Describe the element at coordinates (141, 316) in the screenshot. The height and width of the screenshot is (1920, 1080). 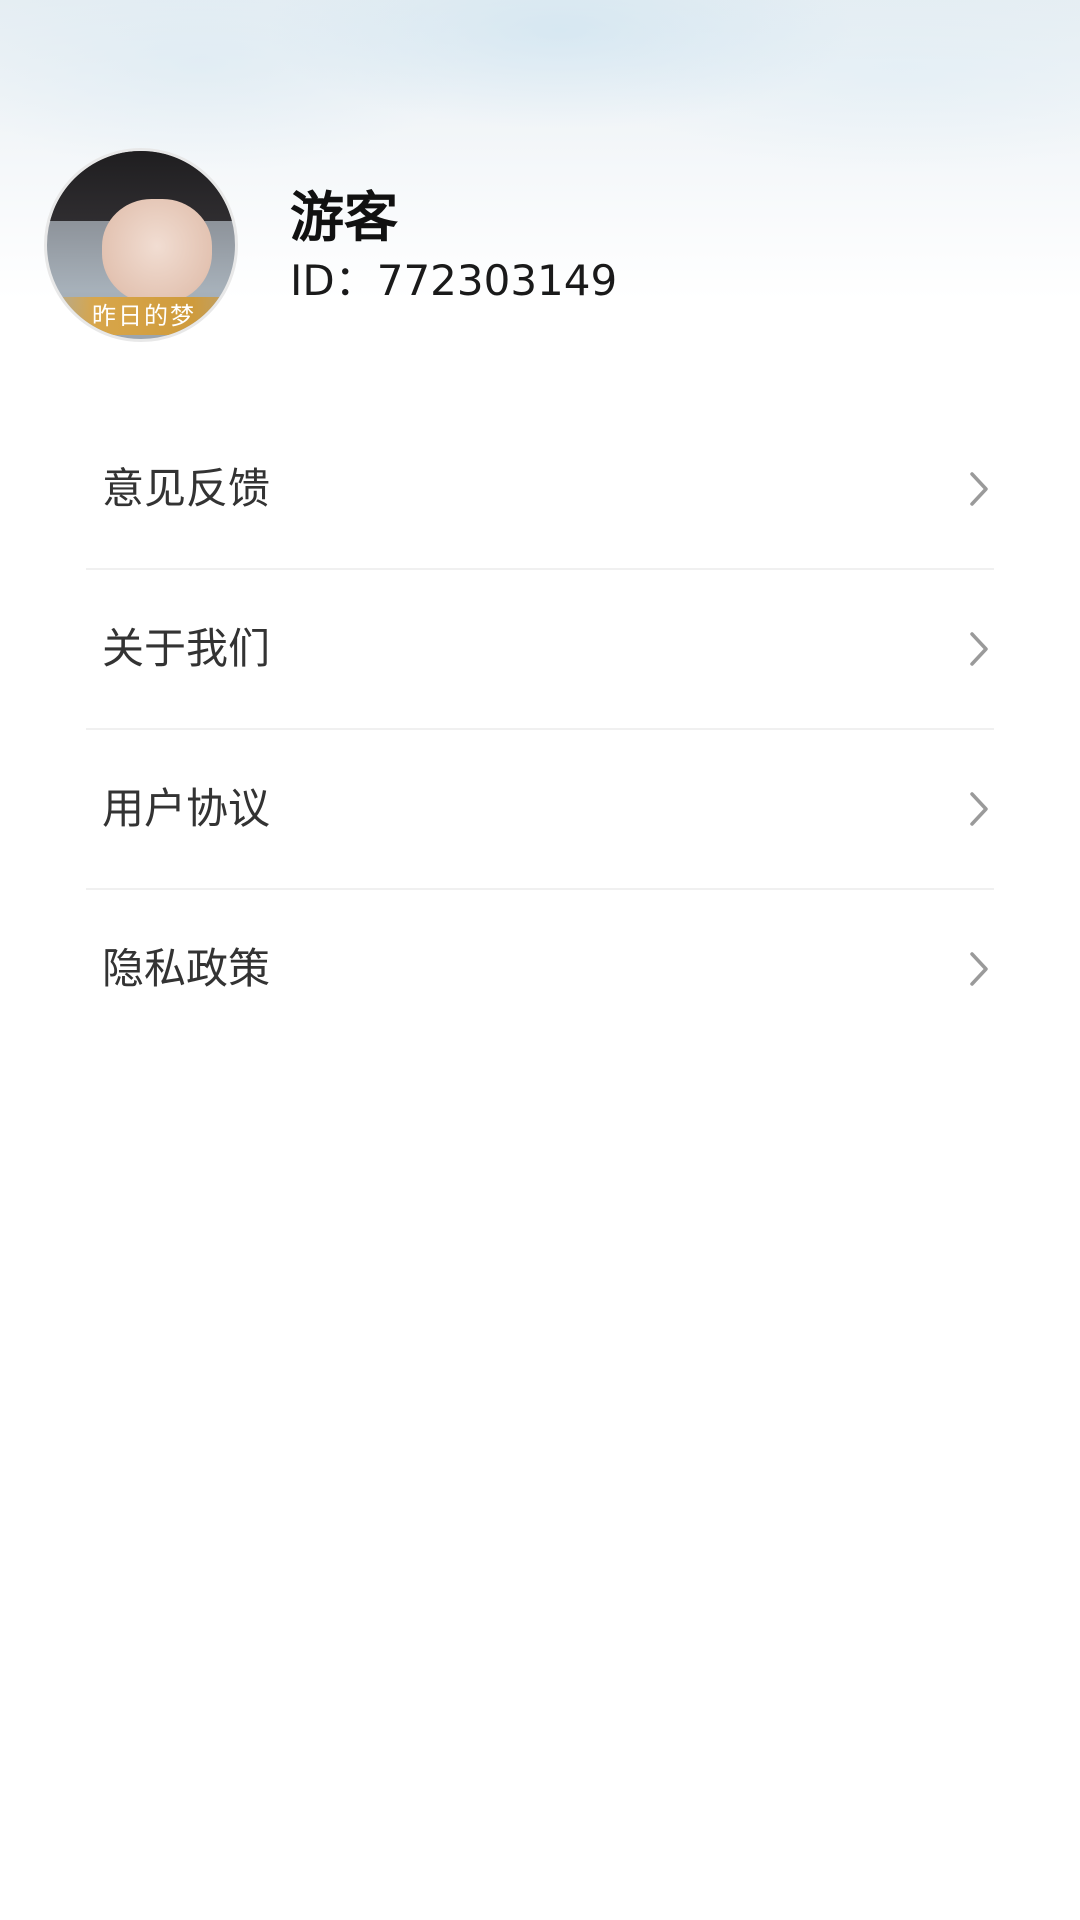
I see `avatar-caption: 昨日的梦` at that location.